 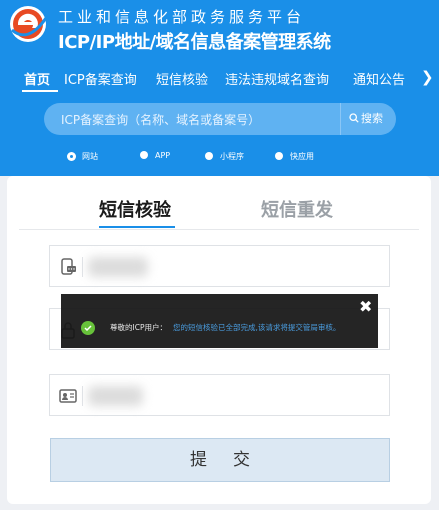 What do you see at coordinates (29, 24) in the screenshot?
I see `gov-logo-icon` at bounding box center [29, 24].